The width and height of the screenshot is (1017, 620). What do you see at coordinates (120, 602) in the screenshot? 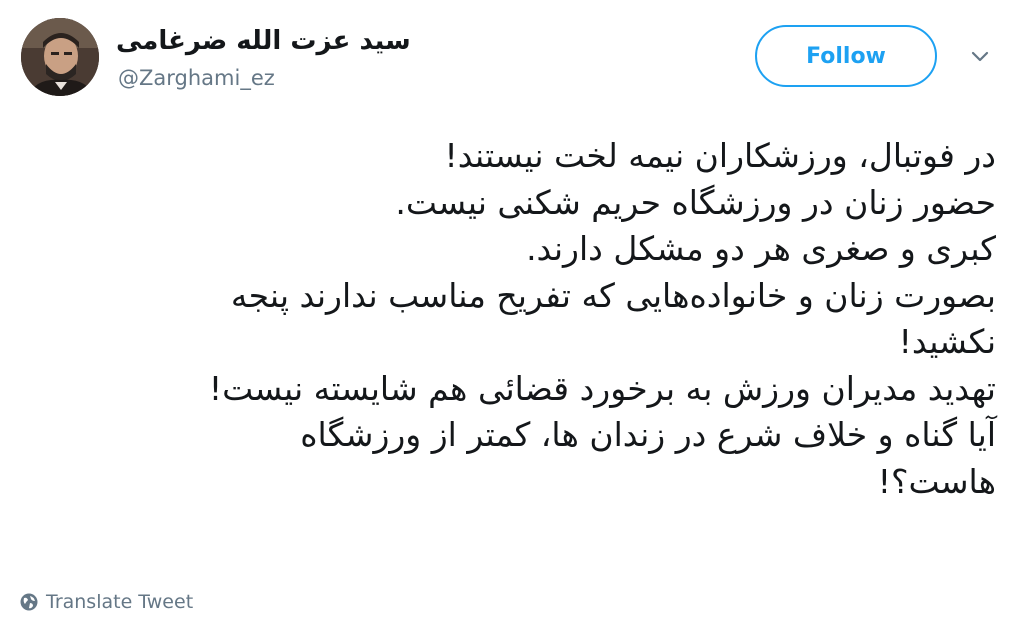
I see `translate-tweet-label: Translate Tweet` at bounding box center [120, 602].